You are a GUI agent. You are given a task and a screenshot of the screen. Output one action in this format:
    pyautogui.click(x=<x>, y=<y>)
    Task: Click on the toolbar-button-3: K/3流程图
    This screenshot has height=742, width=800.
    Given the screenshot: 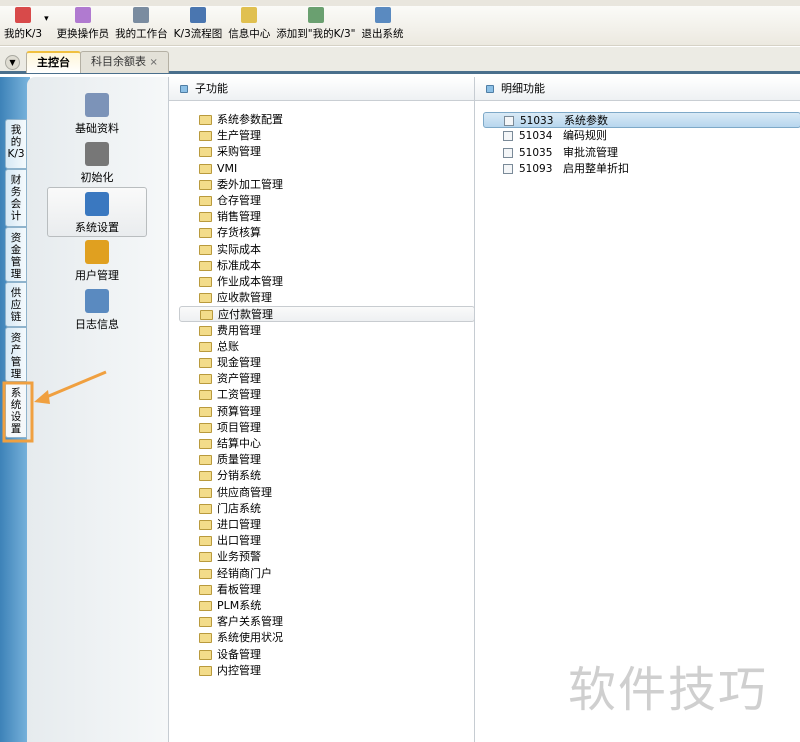 What is the action you would take?
    pyautogui.click(x=198, y=26)
    